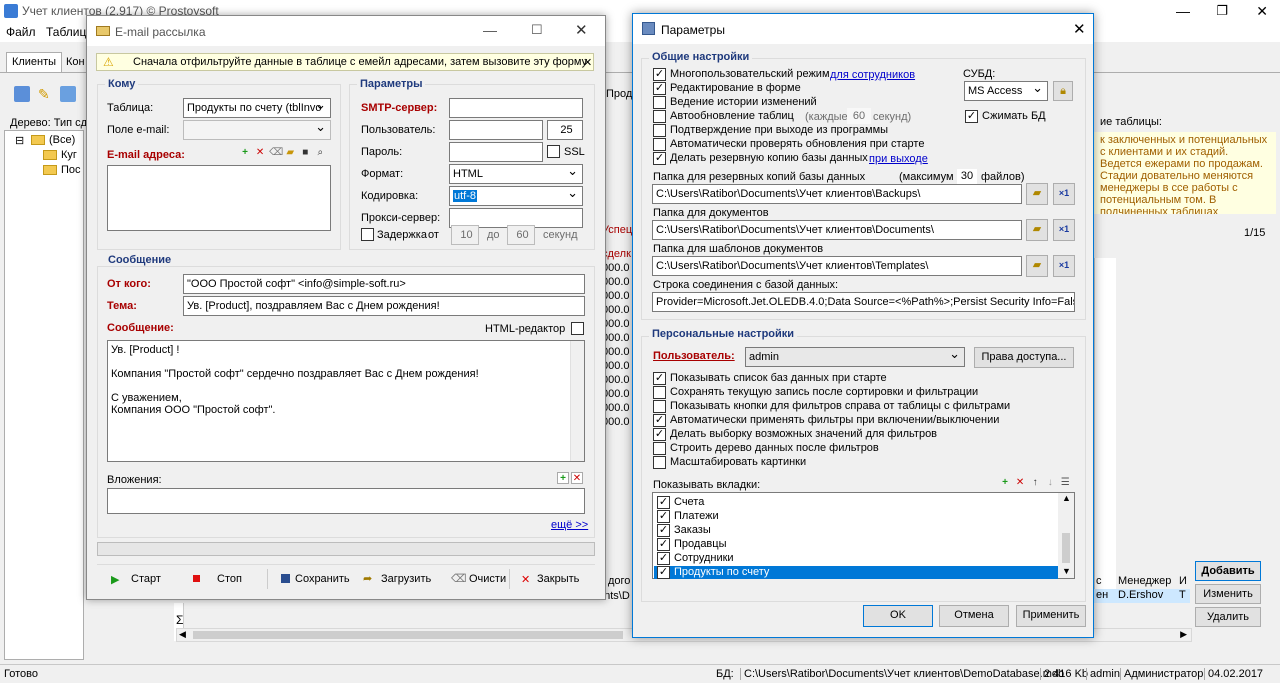  I want to click on for-staff-link: для сотрудников, so click(872, 75).